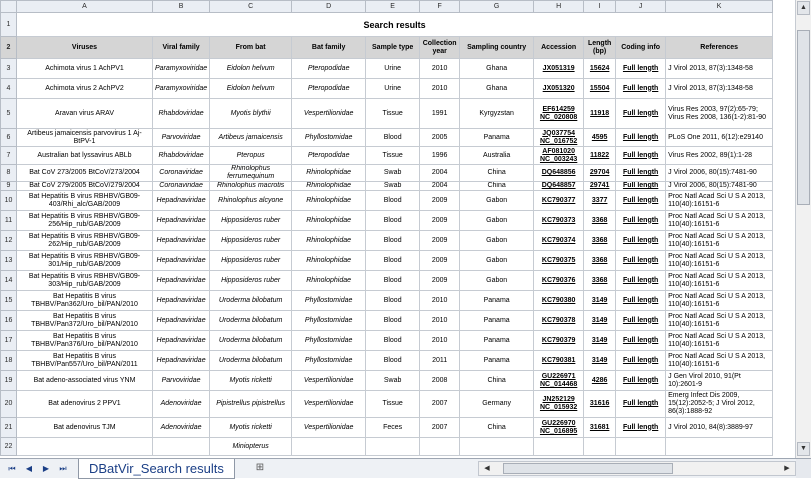 This screenshot has width=811, height=479. What do you see at coordinates (559, 260) in the screenshot?
I see `table-cell: KC790375` at bounding box center [559, 260].